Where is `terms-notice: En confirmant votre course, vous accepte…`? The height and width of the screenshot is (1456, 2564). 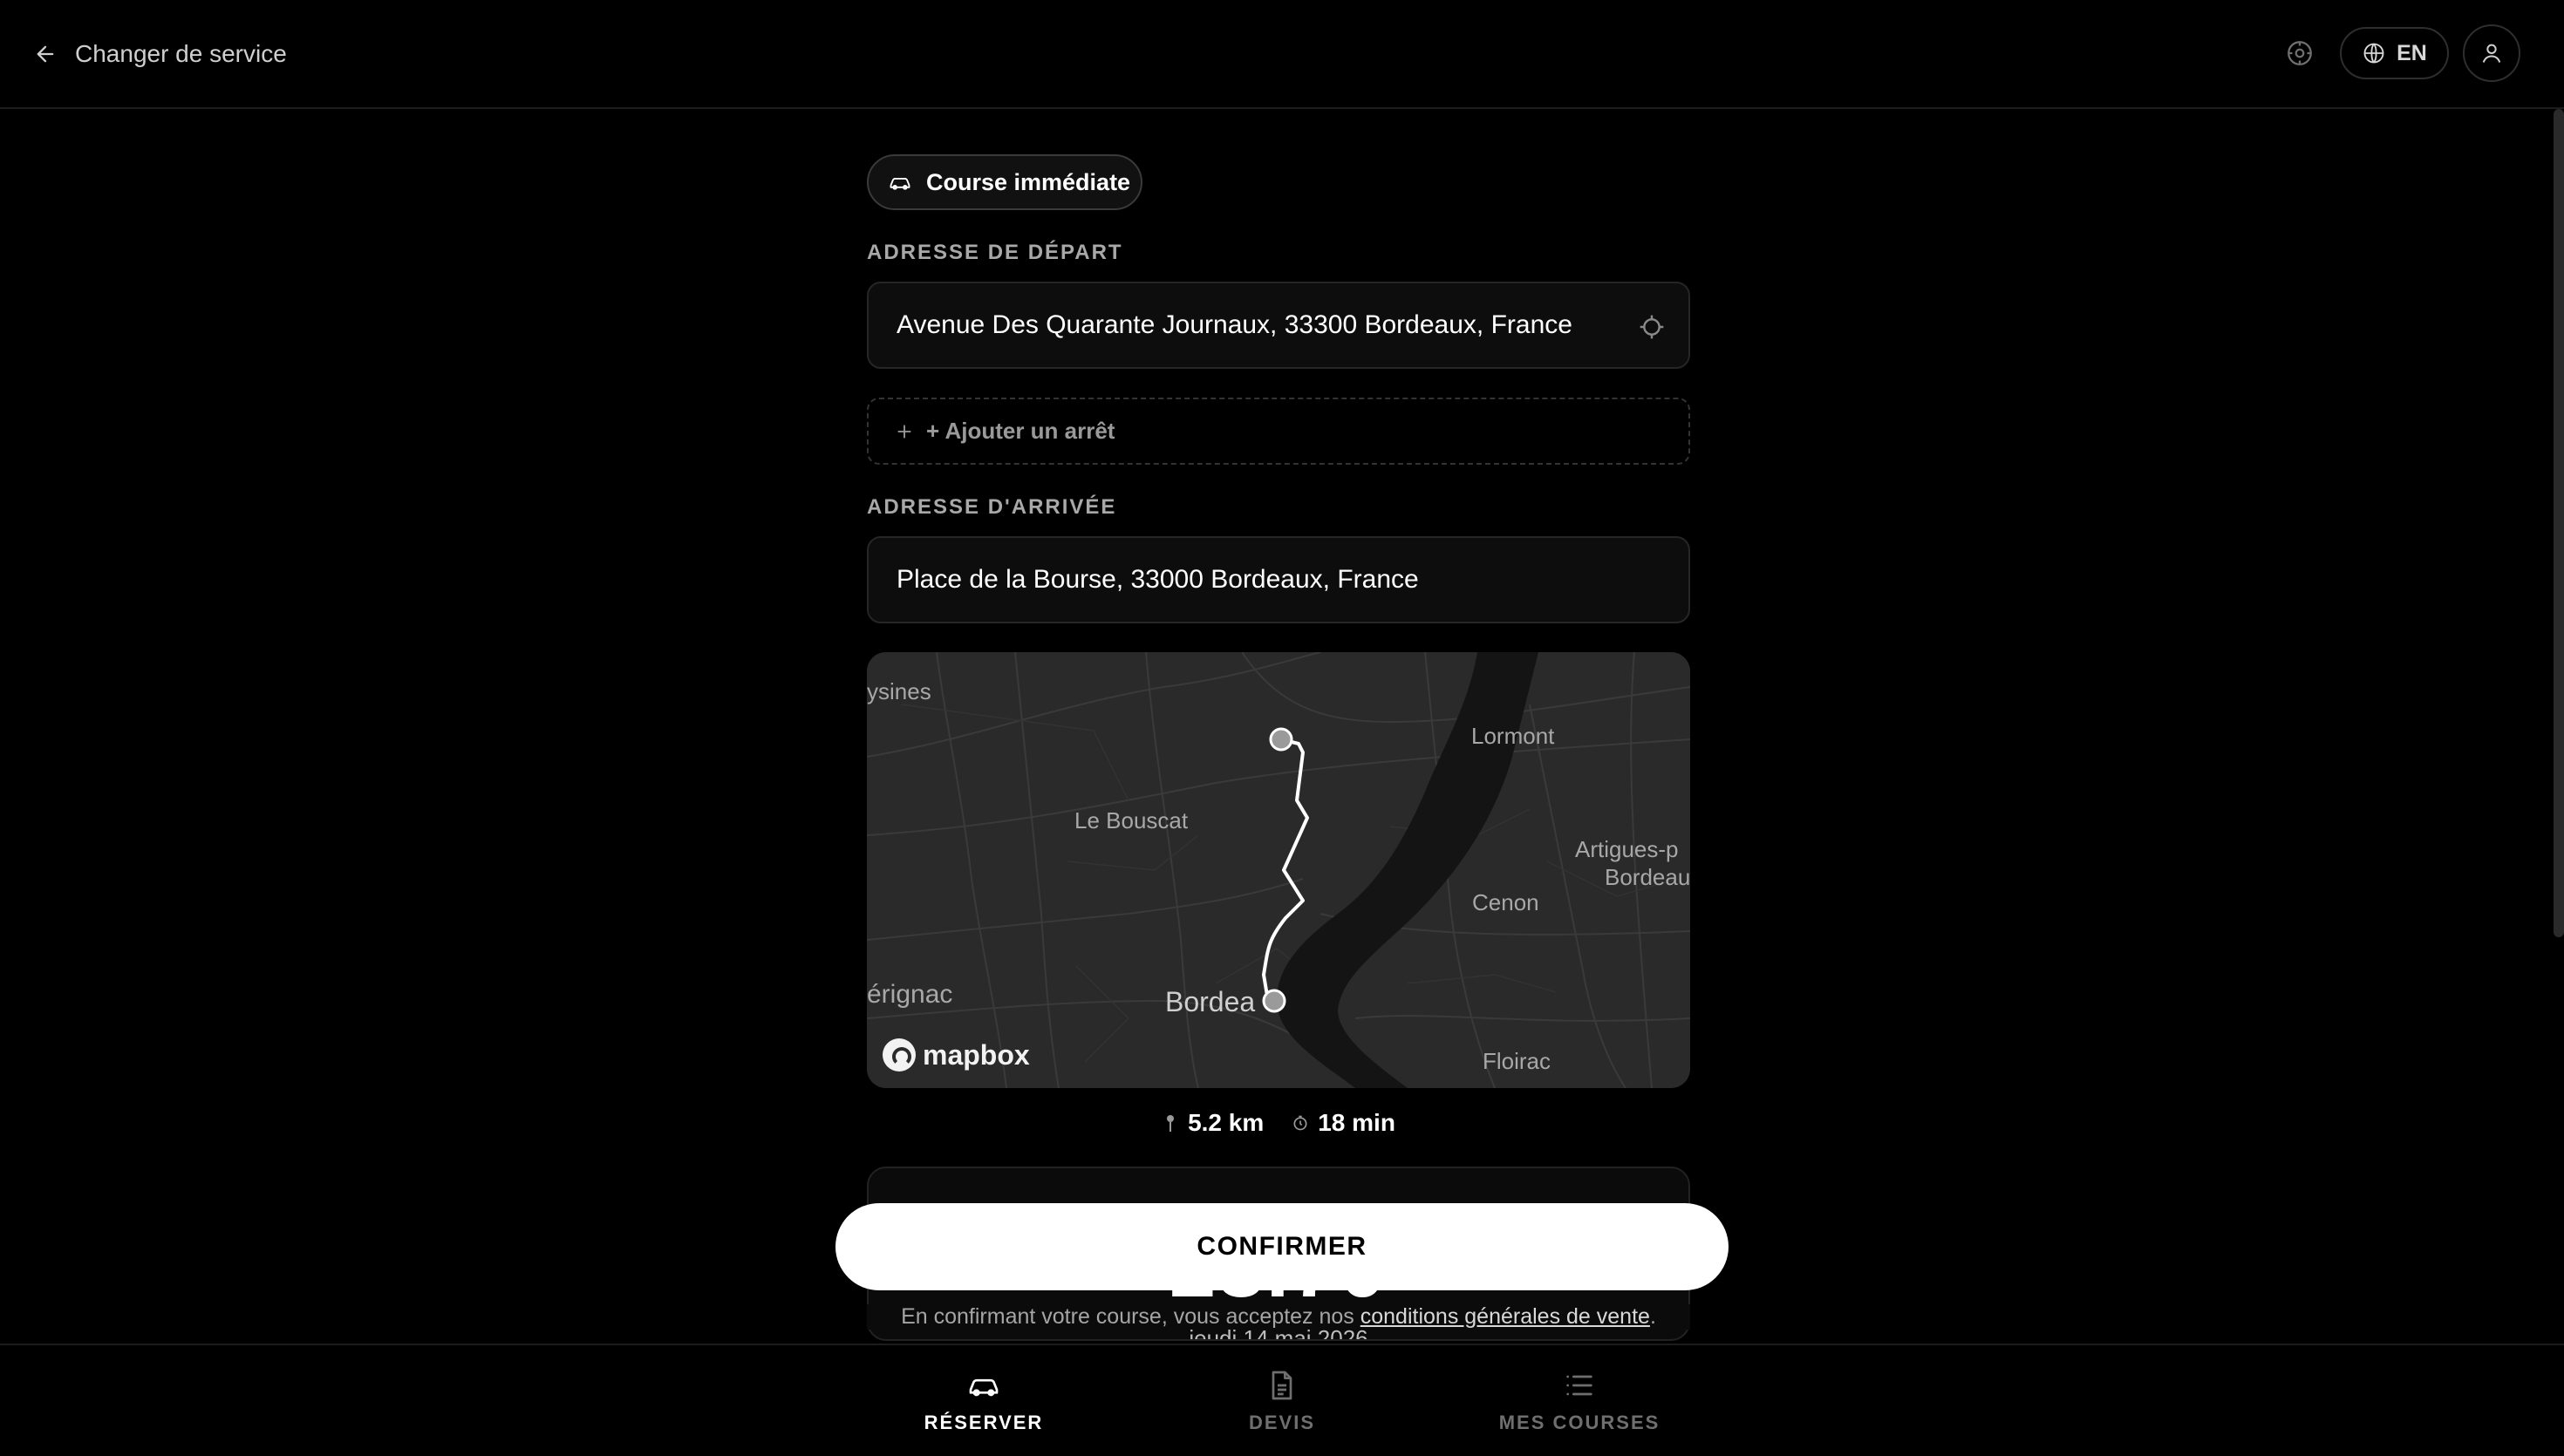
terms-notice: En confirmant votre course, vous accepte… is located at coordinates (1278, 1317).